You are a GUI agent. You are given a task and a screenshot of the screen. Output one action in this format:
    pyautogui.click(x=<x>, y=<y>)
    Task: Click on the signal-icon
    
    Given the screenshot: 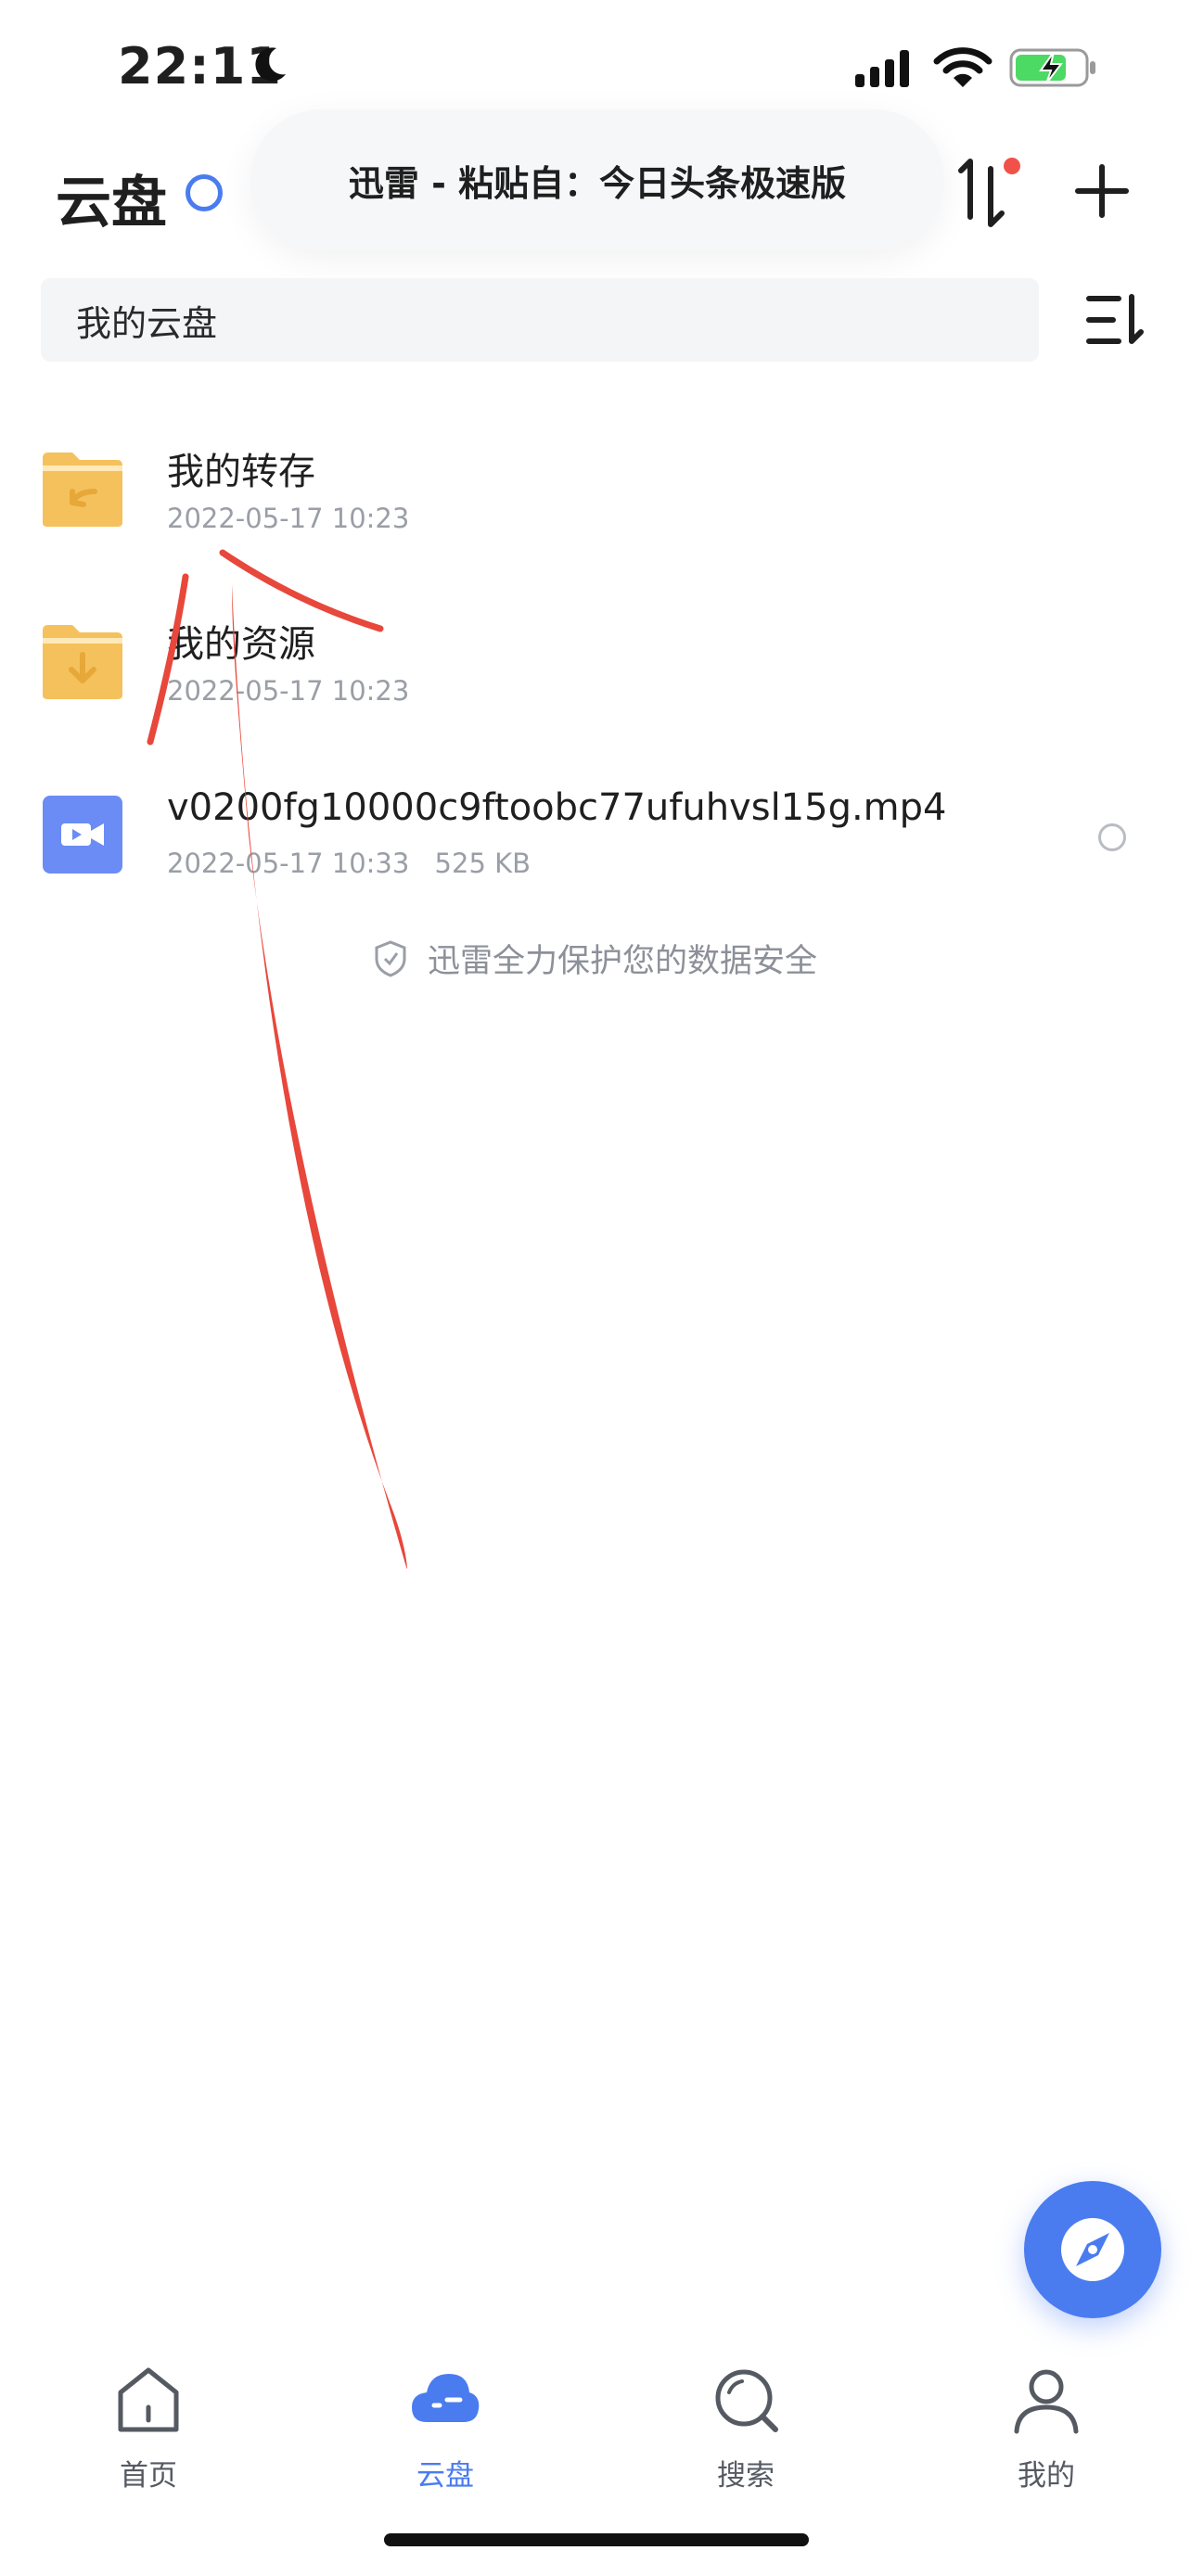 What is the action you would take?
    pyautogui.click(x=882, y=68)
    